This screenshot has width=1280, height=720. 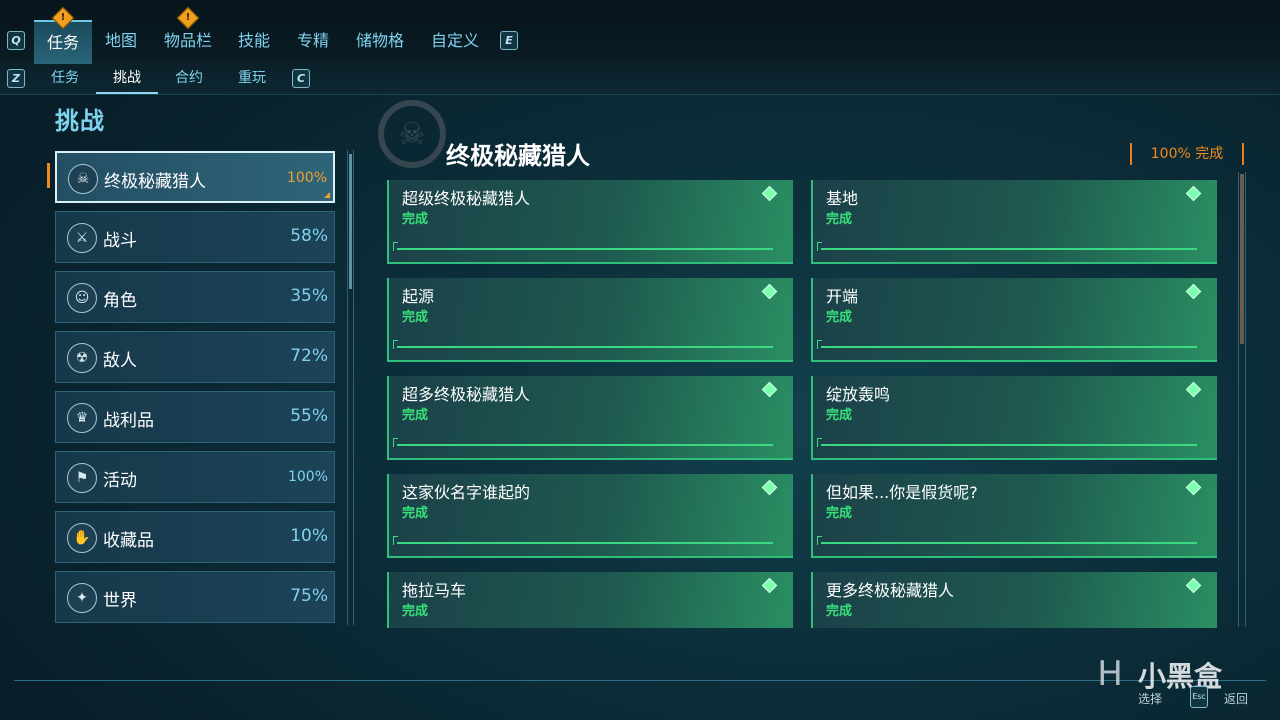 I want to click on footer-divider, so click(x=640, y=680).